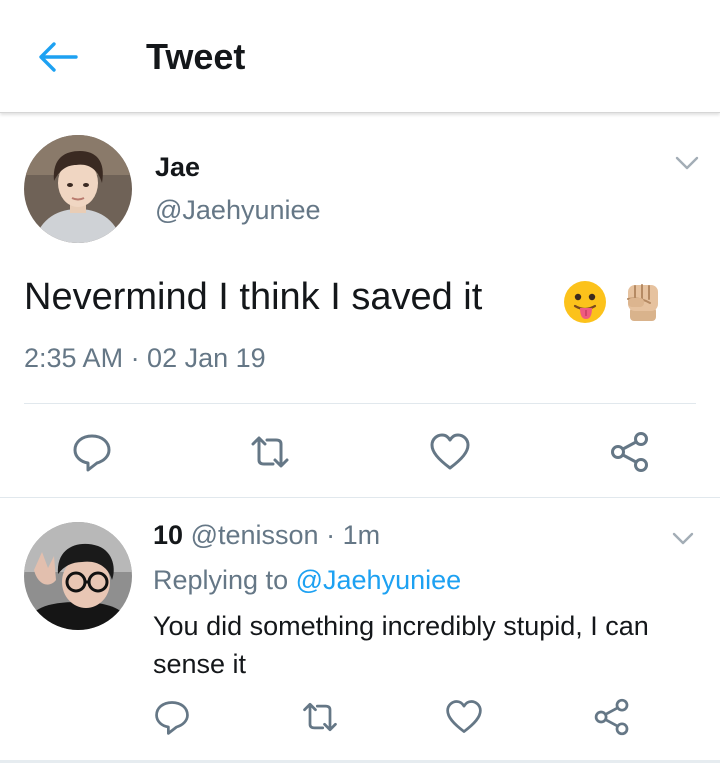 The height and width of the screenshot is (763, 720). Describe the element at coordinates (196, 56) in the screenshot. I see `page-title: Tweet` at that location.